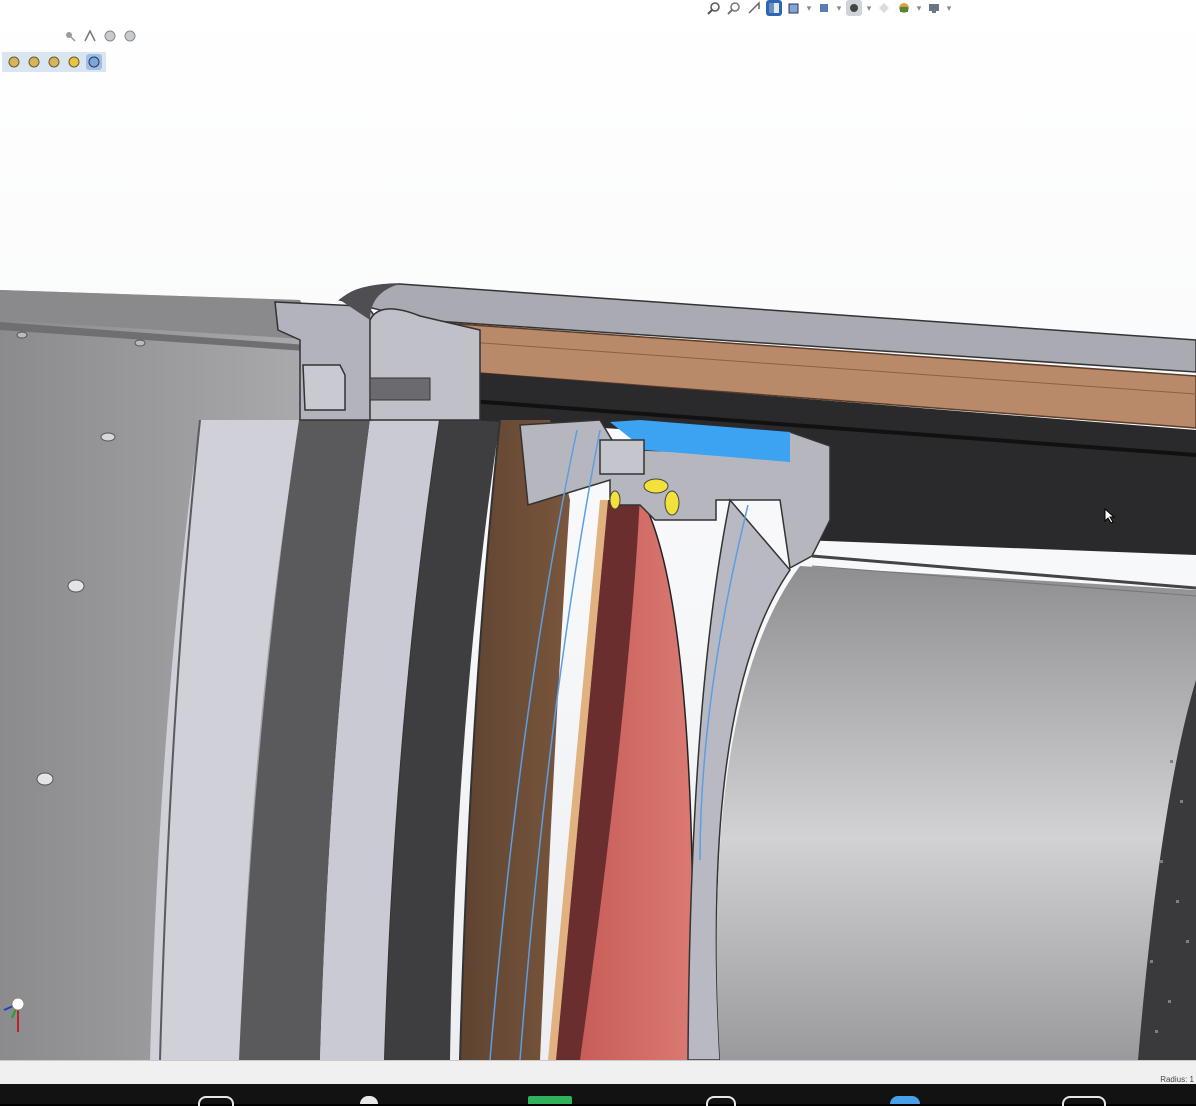 This screenshot has height=1106, width=1196. What do you see at coordinates (884, 8) in the screenshot?
I see `edit-appearance-icon` at bounding box center [884, 8].